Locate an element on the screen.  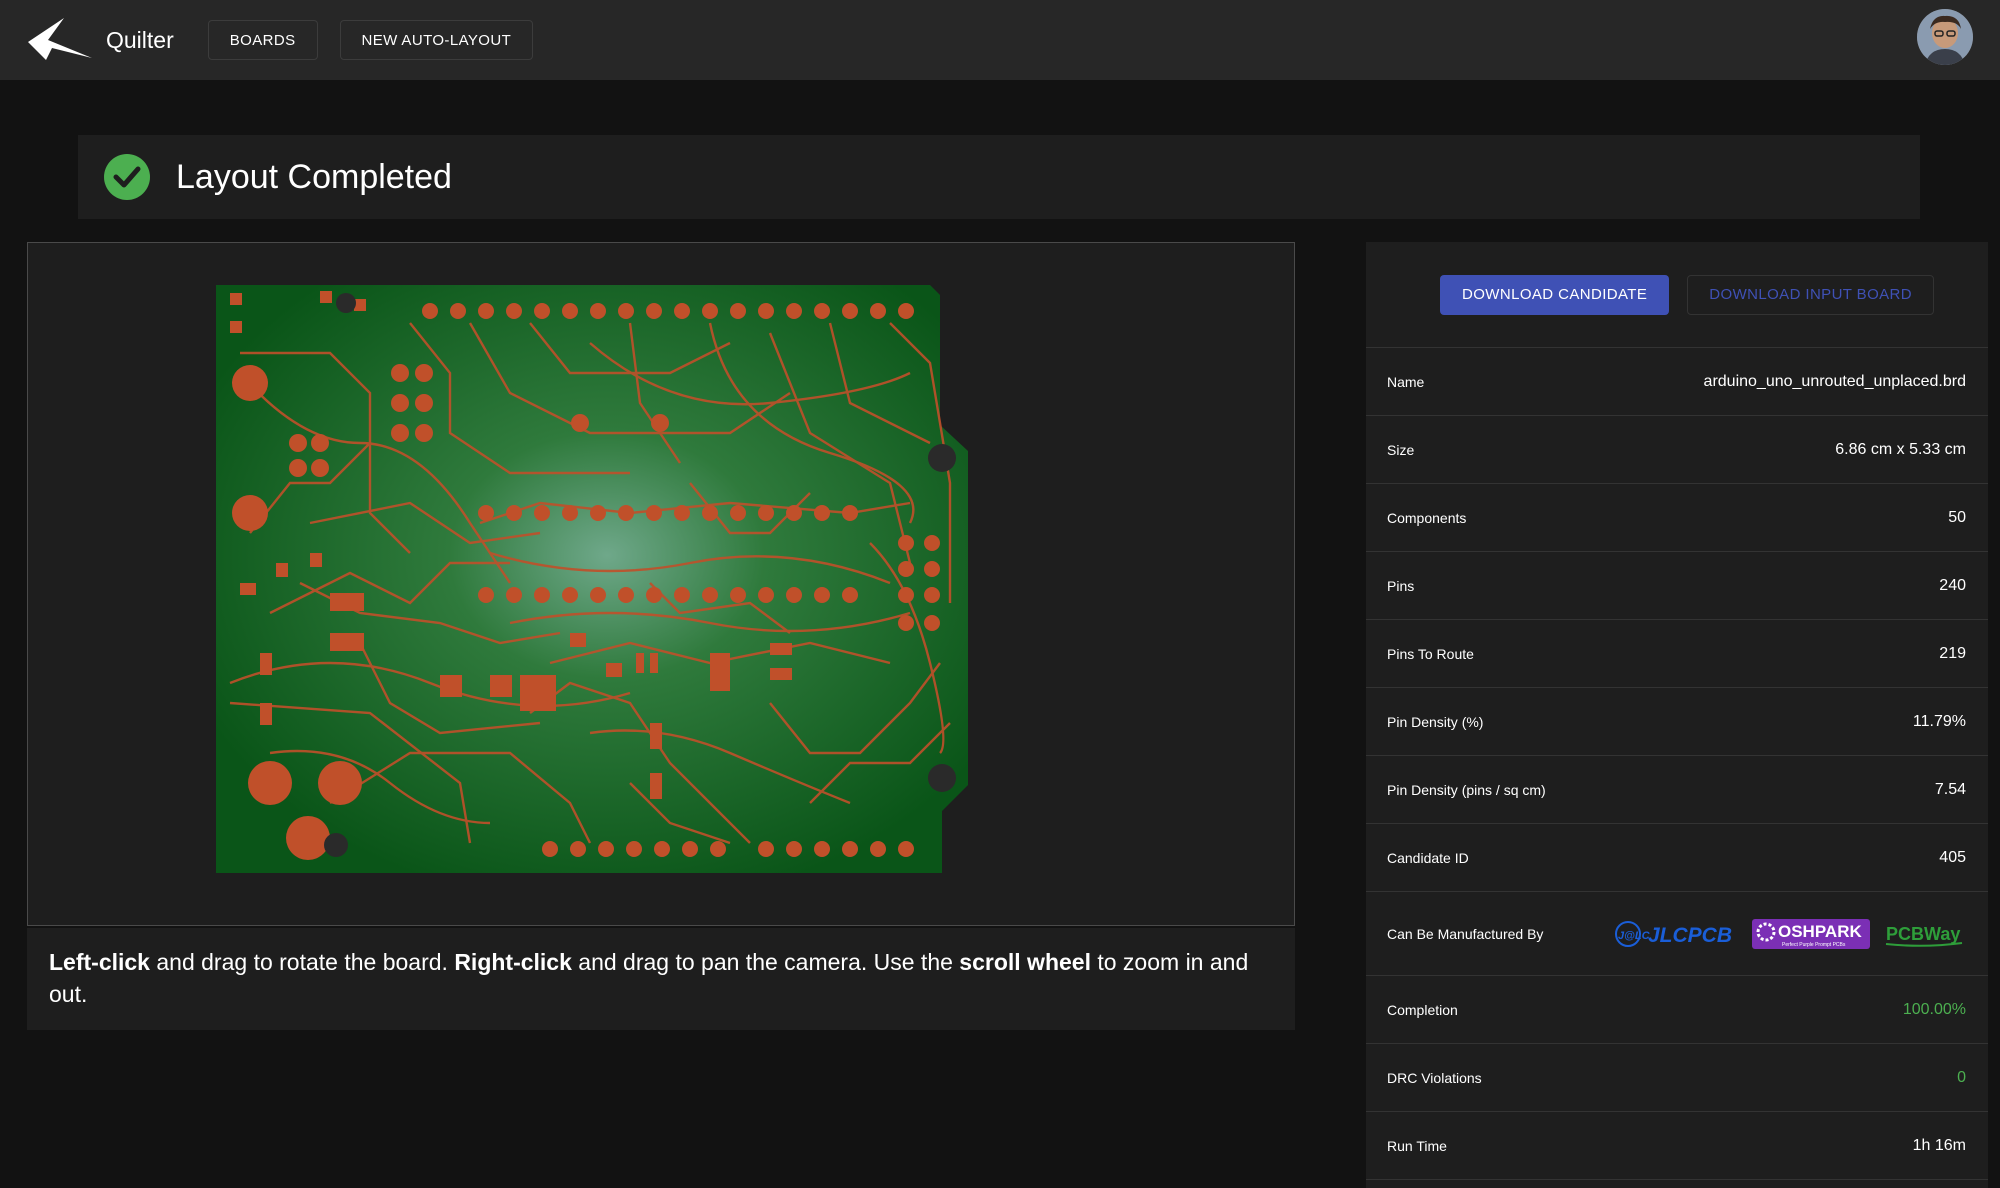
pcbway-logo-icon: PCBWay is located at coordinates (1925, 934).